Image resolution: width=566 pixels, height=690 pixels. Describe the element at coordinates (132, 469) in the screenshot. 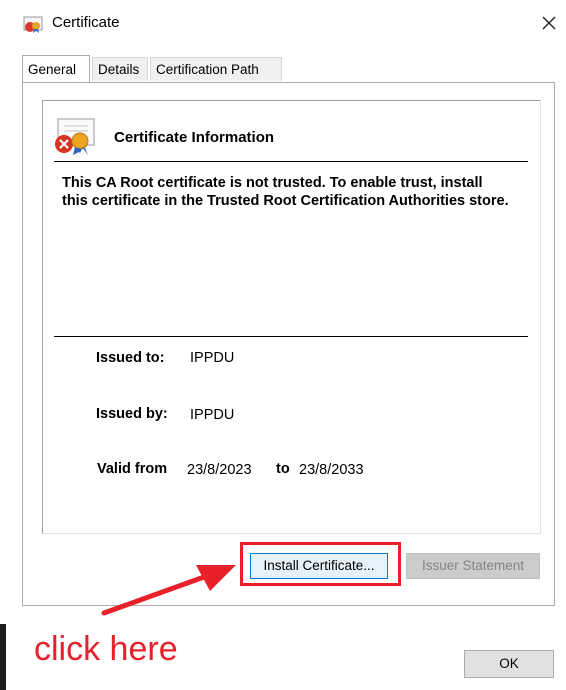

I see `valid-from-label: Valid from` at that location.